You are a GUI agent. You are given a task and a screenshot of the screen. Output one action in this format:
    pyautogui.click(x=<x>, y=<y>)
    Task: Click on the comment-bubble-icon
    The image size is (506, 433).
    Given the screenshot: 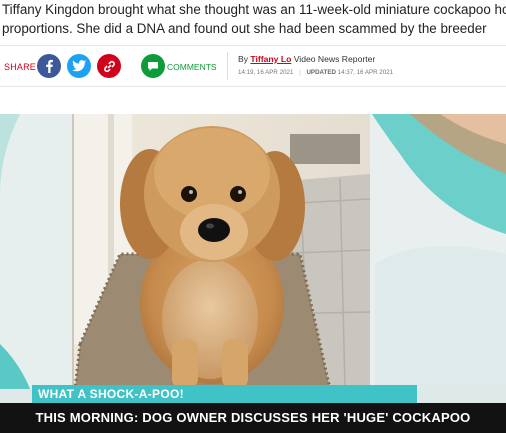 What is the action you would take?
    pyautogui.click(x=153, y=66)
    